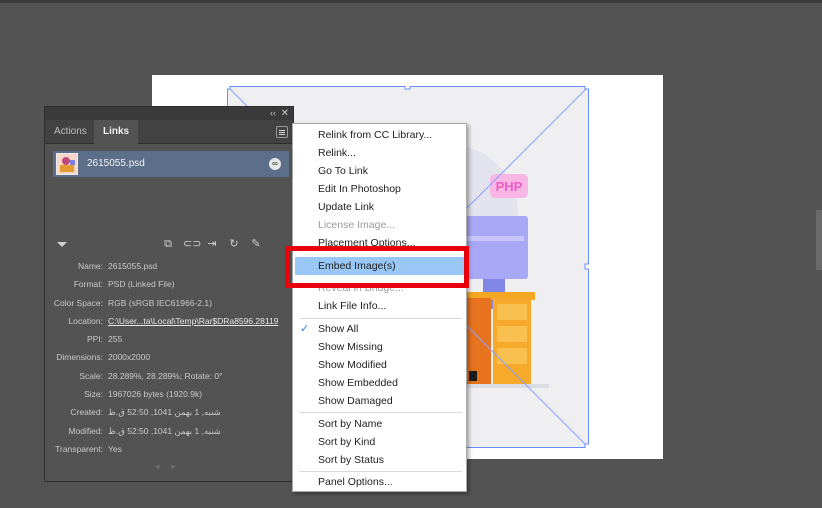 Image resolution: width=822 pixels, height=508 pixels. Describe the element at coordinates (171, 466) in the screenshot. I see `info-scroll-arrows: ◂▸` at that location.